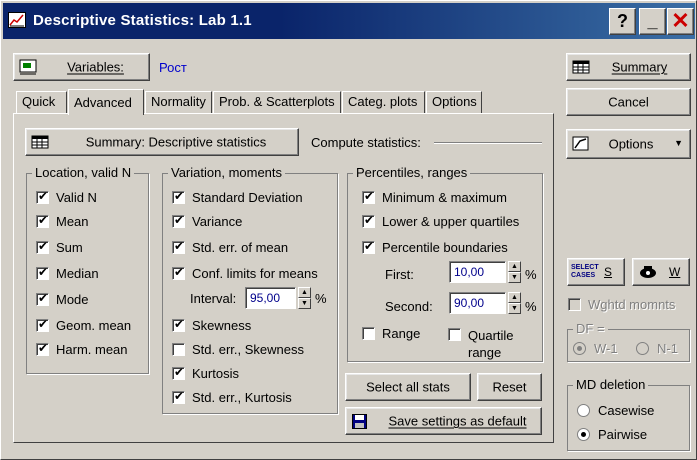 The width and height of the screenshot is (697, 460). Describe the element at coordinates (349, 21) in the screenshot. I see `title-bar: Descriptive Statistics: Lab 1.1 ? _ ✕` at that location.